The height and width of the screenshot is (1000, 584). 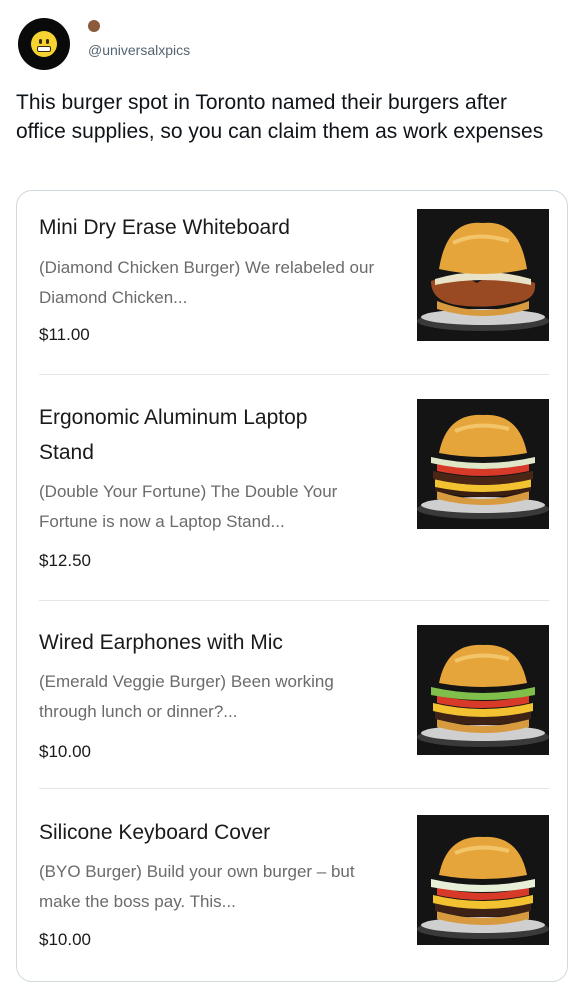 I want to click on menu-item-title: Ergonomic Aluminum Laptop Stand, so click(x=173, y=435).